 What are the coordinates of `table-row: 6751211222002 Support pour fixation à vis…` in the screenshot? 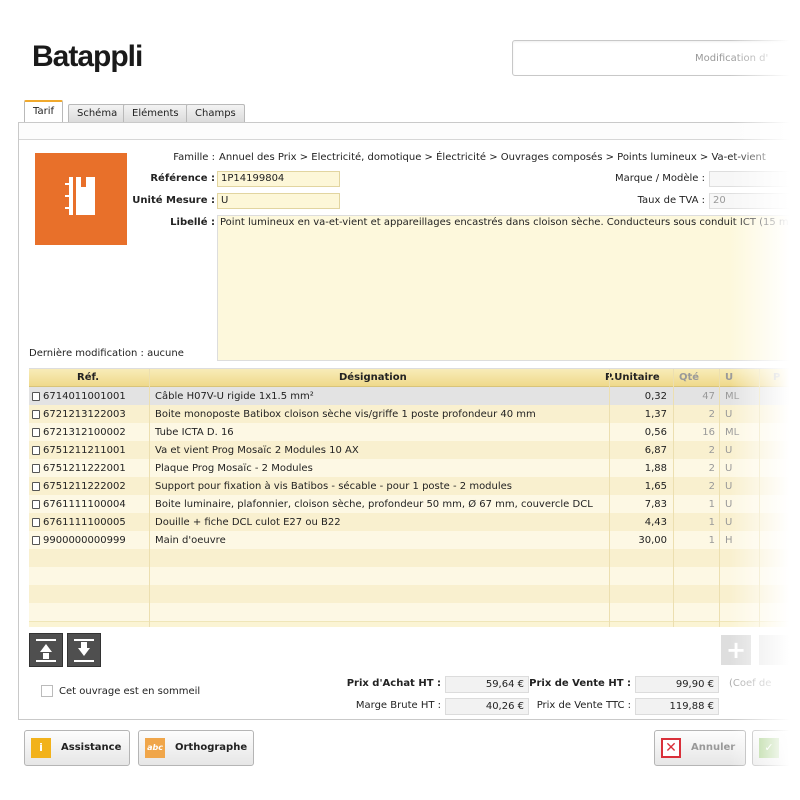 It's located at (414, 486).